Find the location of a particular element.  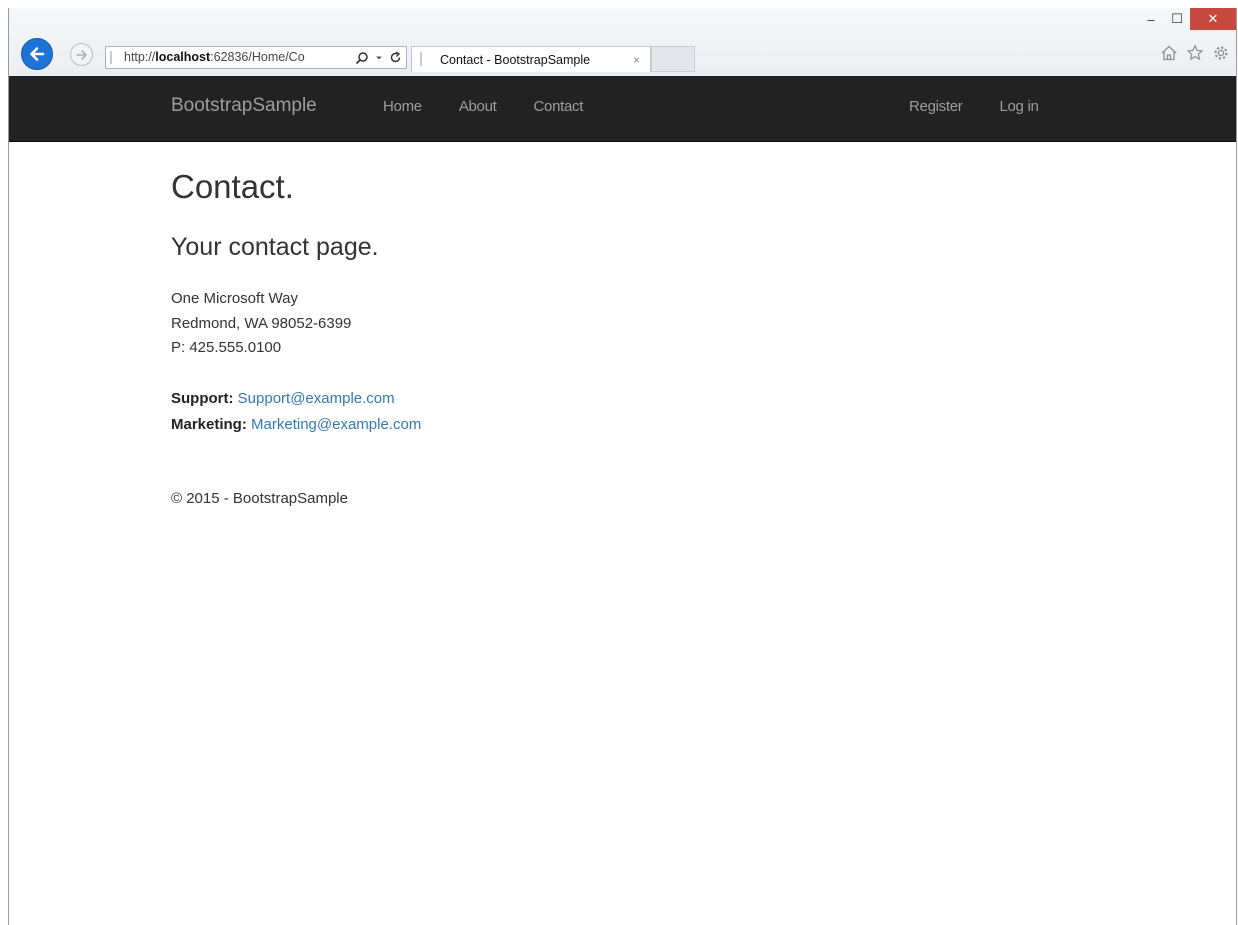

page-favicon is located at coordinates (114, 57).